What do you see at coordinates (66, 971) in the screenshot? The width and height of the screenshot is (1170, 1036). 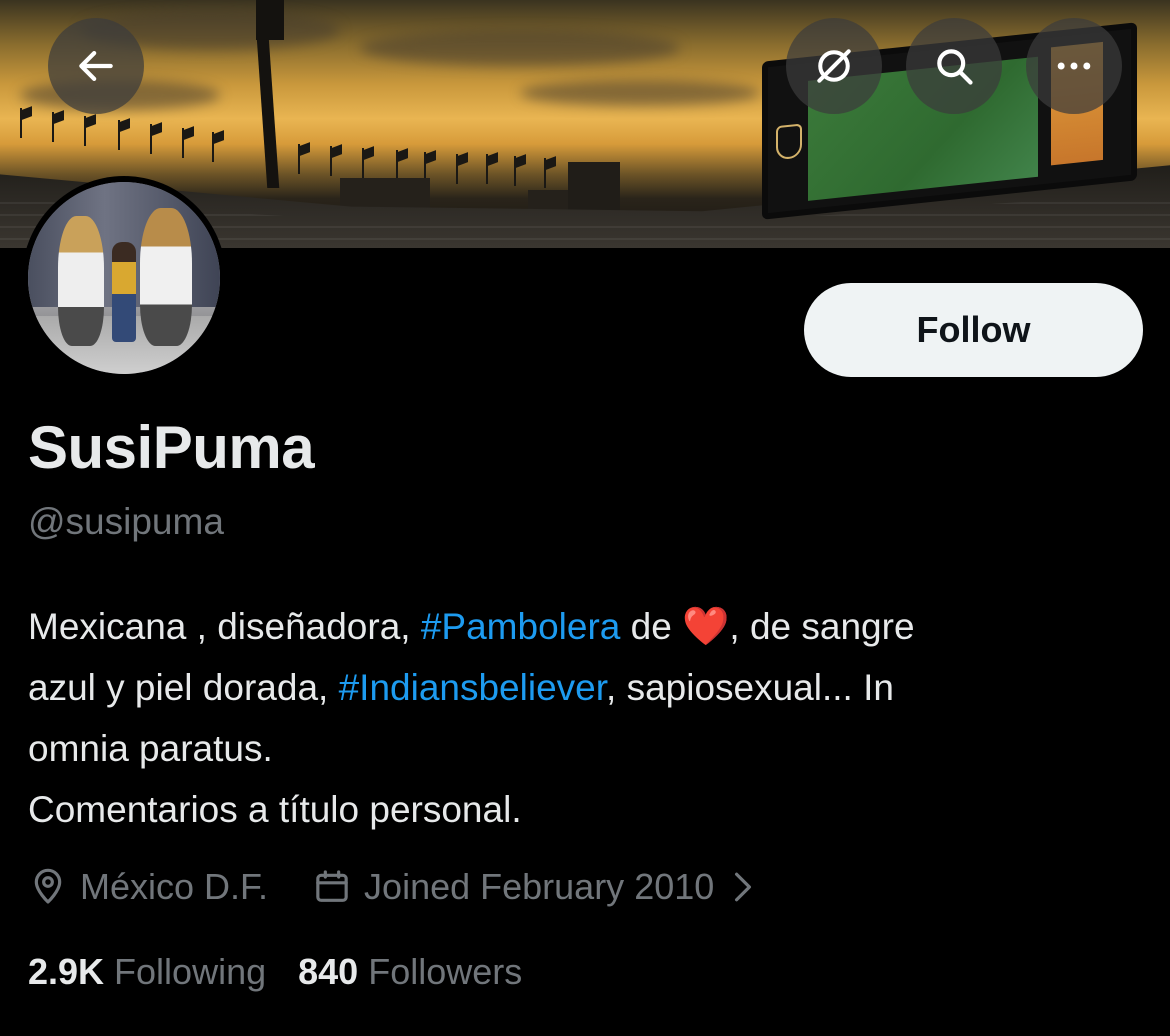 I see `following-count: 2.9K` at bounding box center [66, 971].